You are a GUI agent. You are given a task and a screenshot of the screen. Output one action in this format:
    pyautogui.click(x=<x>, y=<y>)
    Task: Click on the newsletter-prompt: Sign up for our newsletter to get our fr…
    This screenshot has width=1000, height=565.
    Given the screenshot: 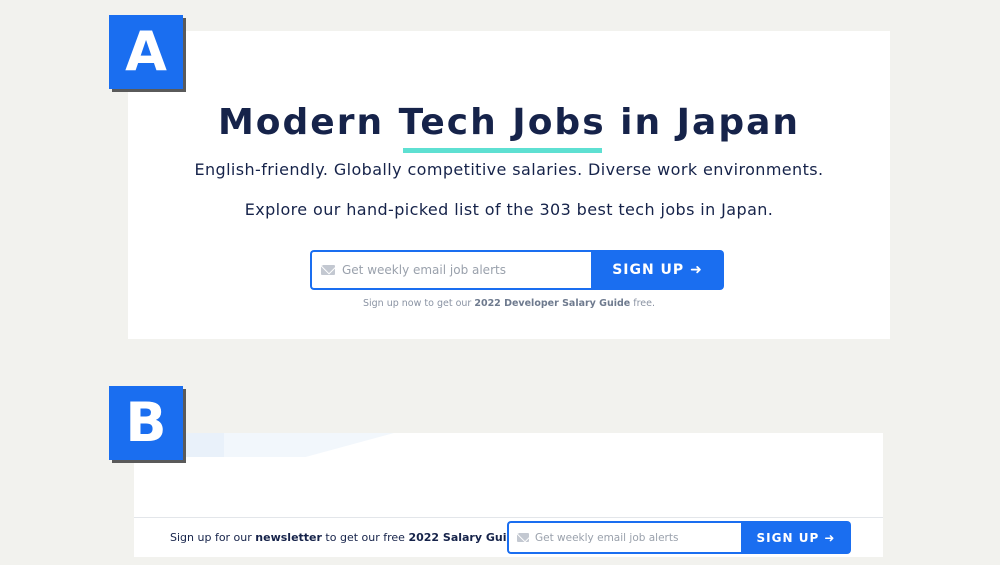 What is the action you would take?
    pyautogui.click(x=346, y=537)
    